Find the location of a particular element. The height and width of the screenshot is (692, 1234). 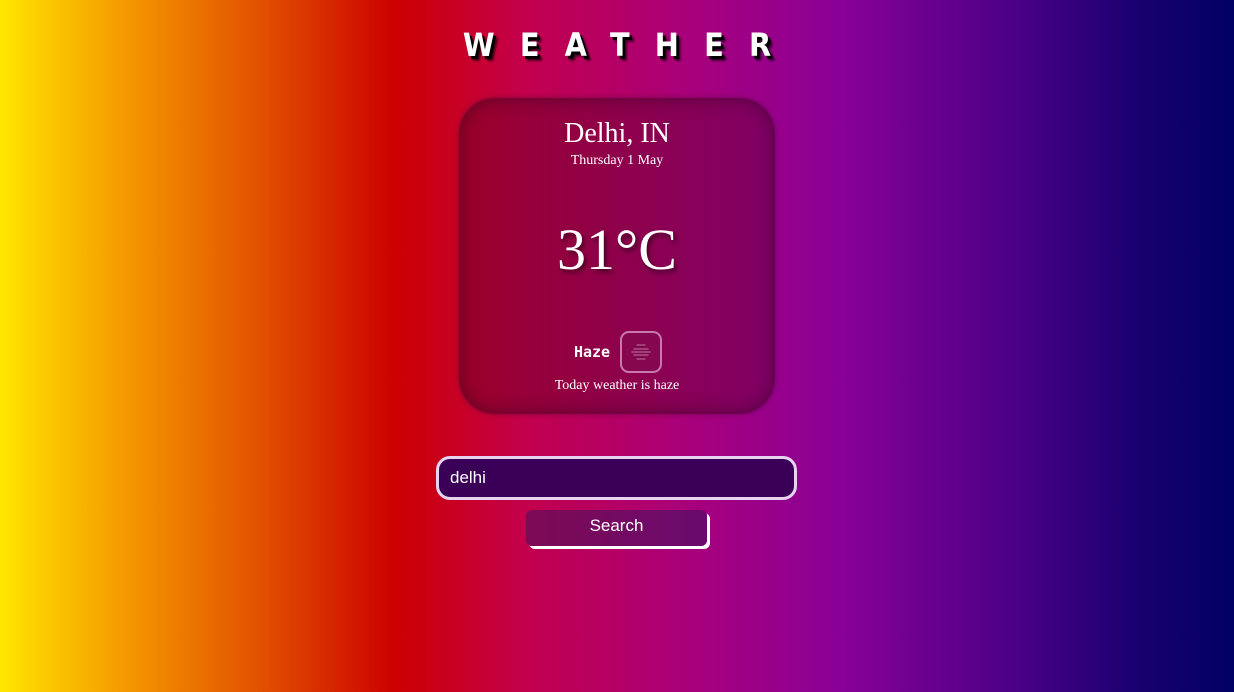

search-button: Search is located at coordinates (616, 528).